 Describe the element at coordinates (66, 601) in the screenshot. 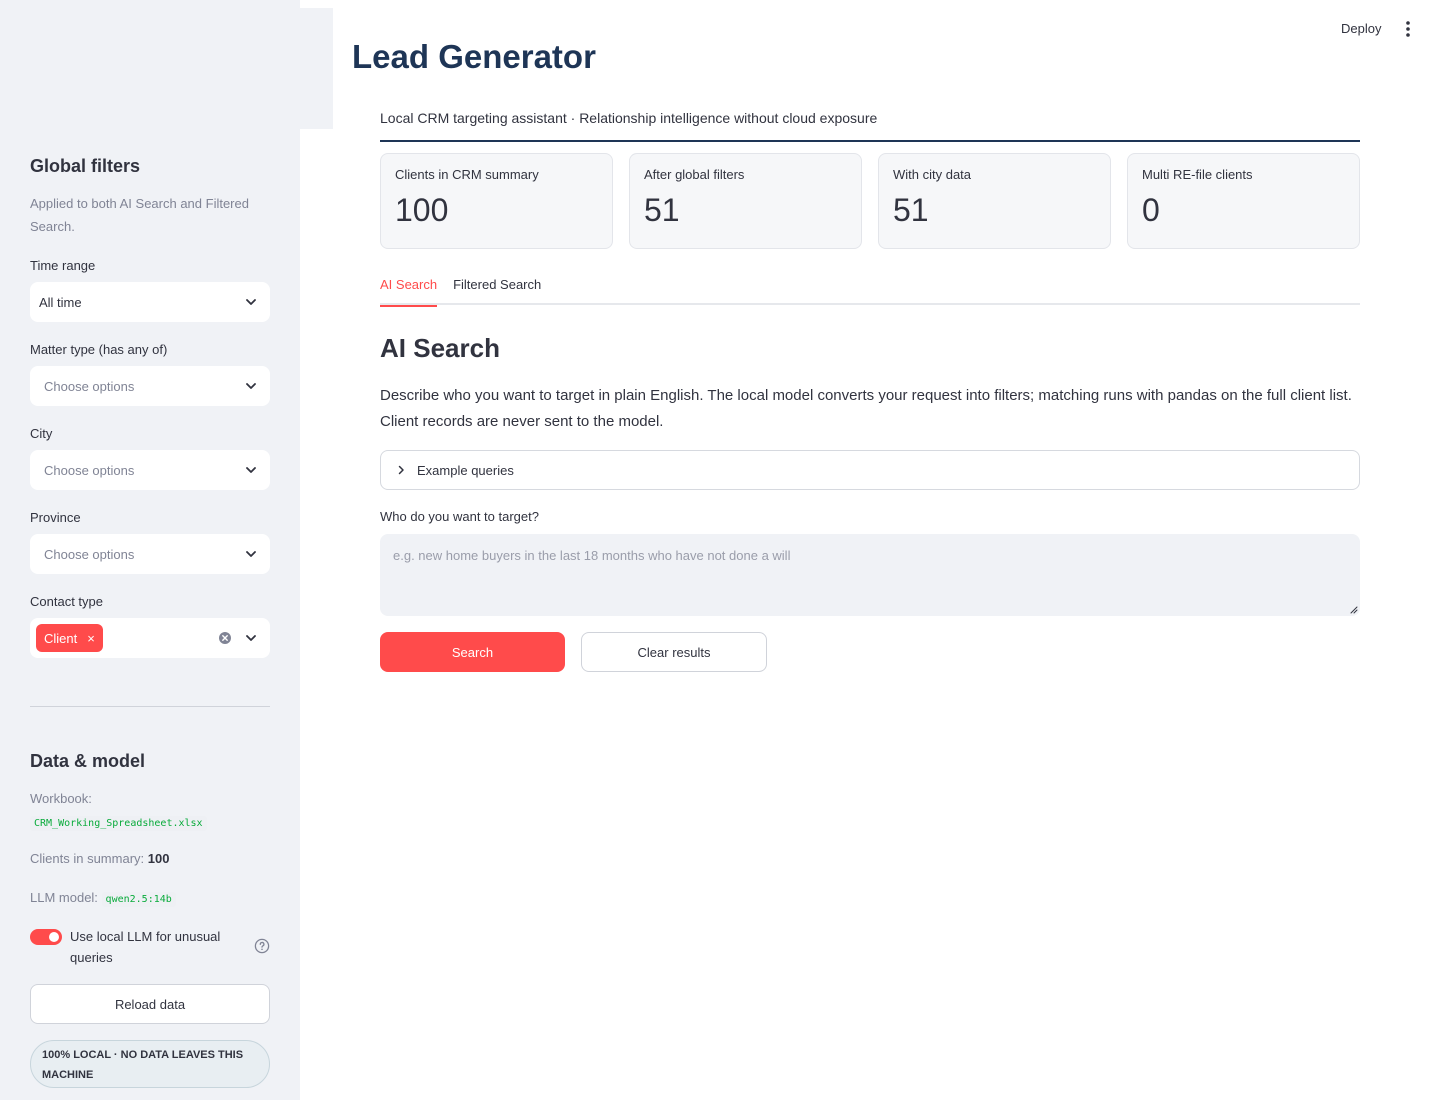

I see `contact-type-label: Contact type` at that location.